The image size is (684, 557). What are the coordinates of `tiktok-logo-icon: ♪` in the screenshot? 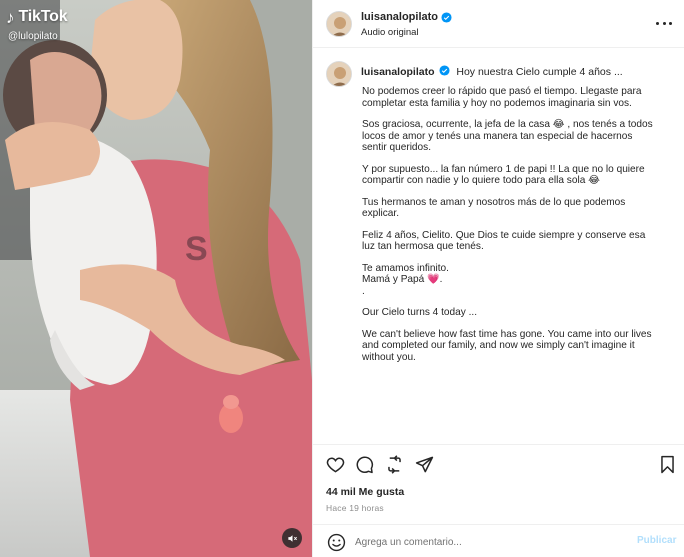 It's located at (10, 17).